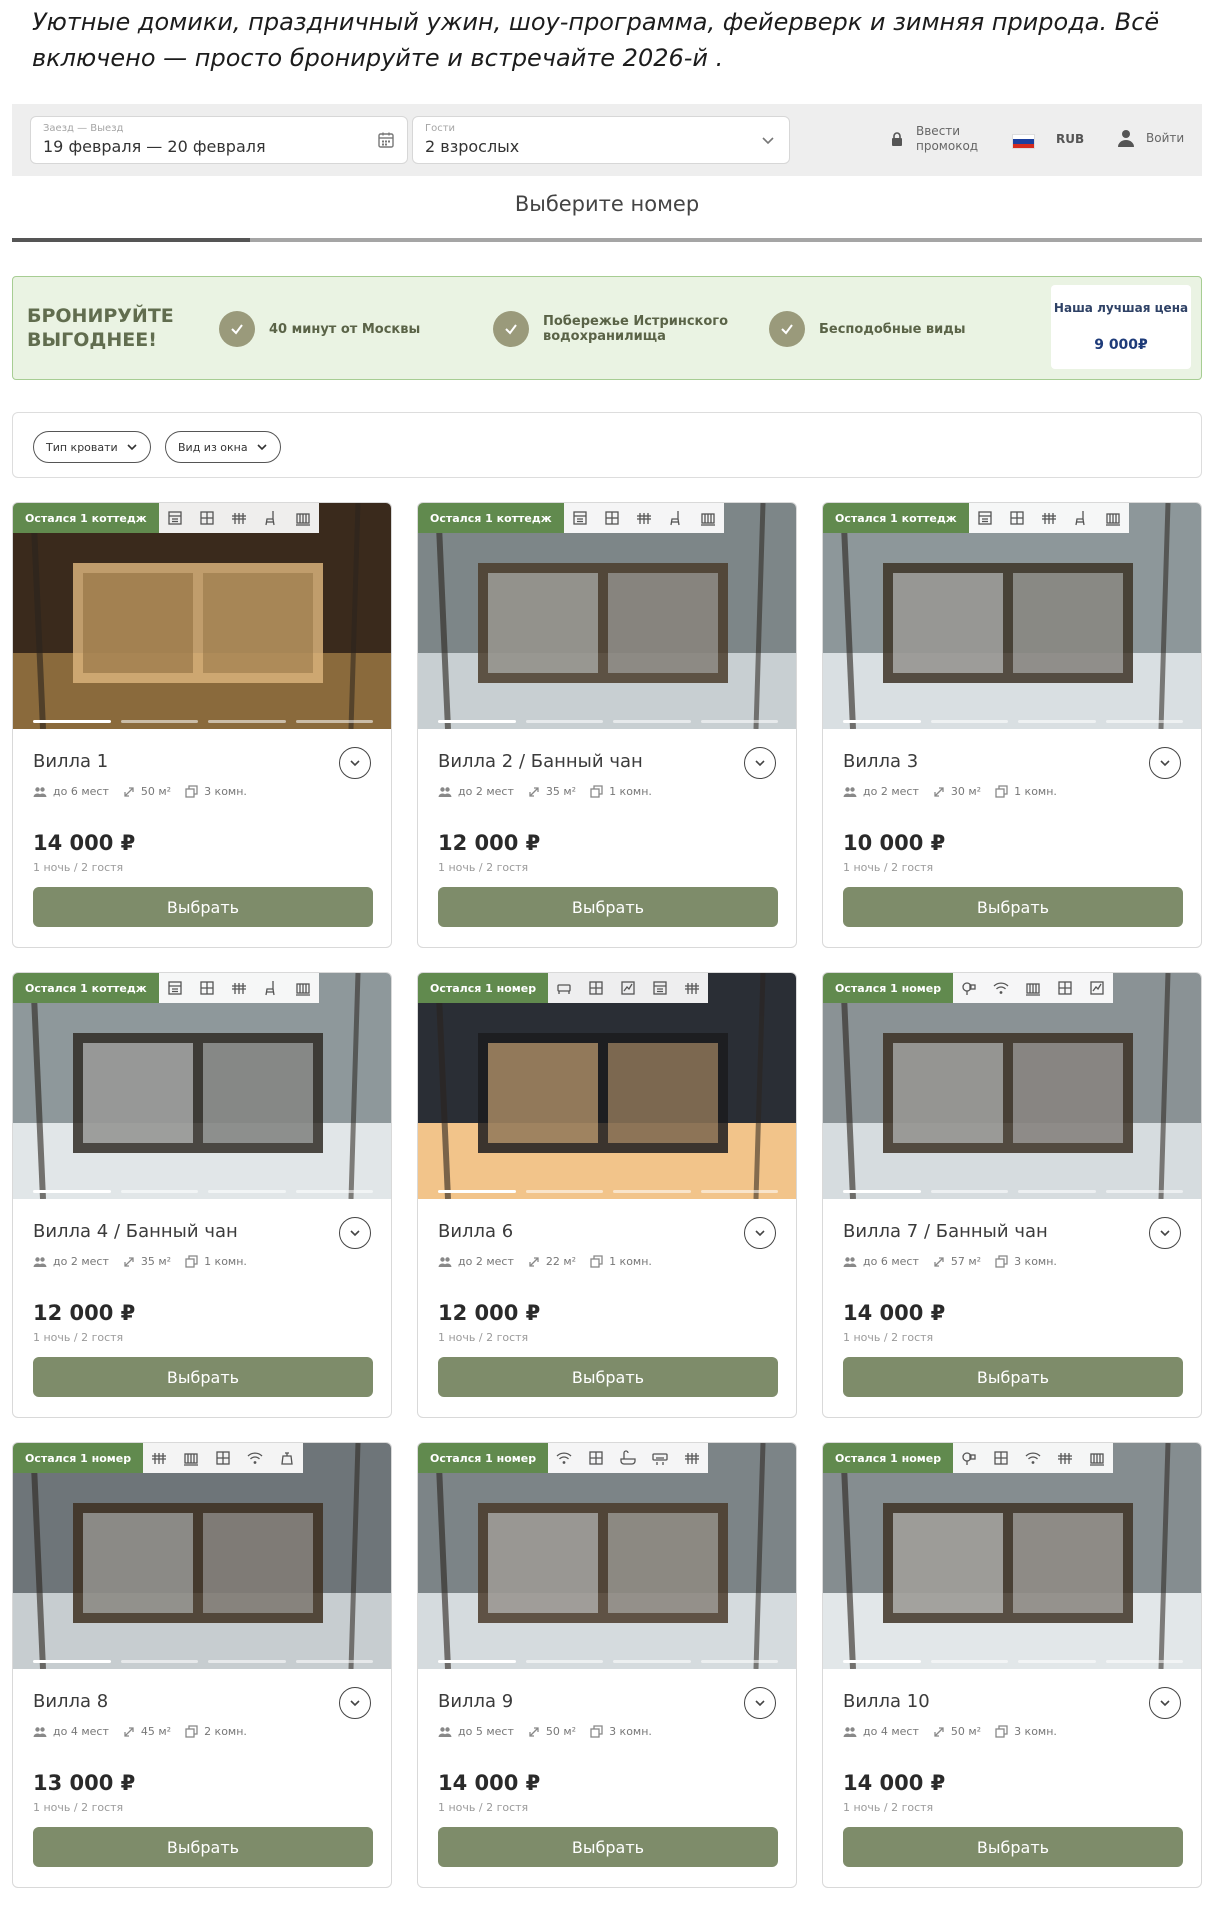 This screenshot has width=1214, height=1923. Describe the element at coordinates (886, 1701) in the screenshot. I see `room-name: Вилла 10` at that location.